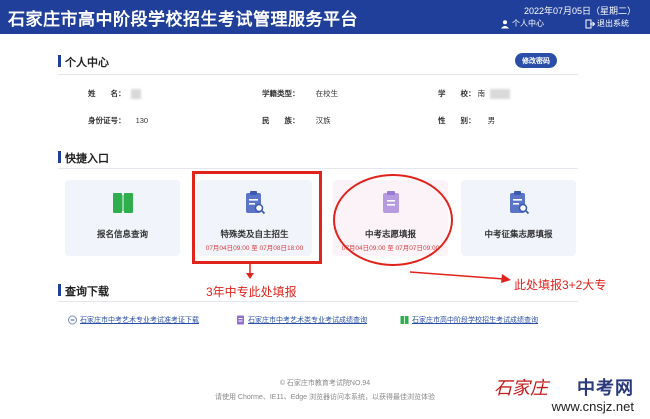  What do you see at coordinates (135, 94) in the screenshot?
I see `name-value-redacted` at bounding box center [135, 94].